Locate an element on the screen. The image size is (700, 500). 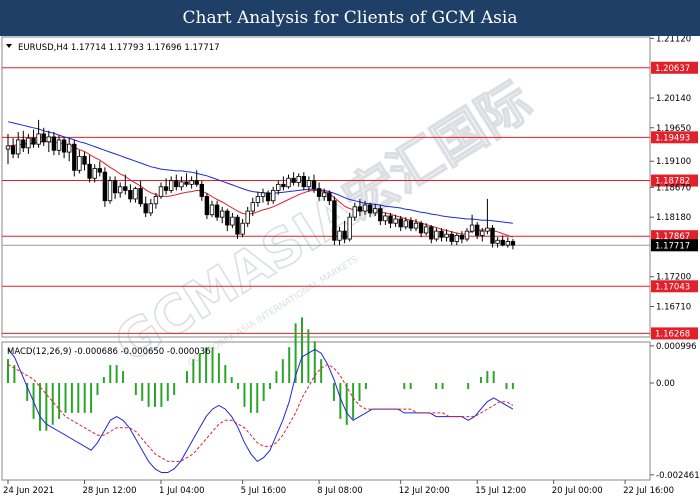
level-price-label: 1.20637 is located at coordinates (672, 69).